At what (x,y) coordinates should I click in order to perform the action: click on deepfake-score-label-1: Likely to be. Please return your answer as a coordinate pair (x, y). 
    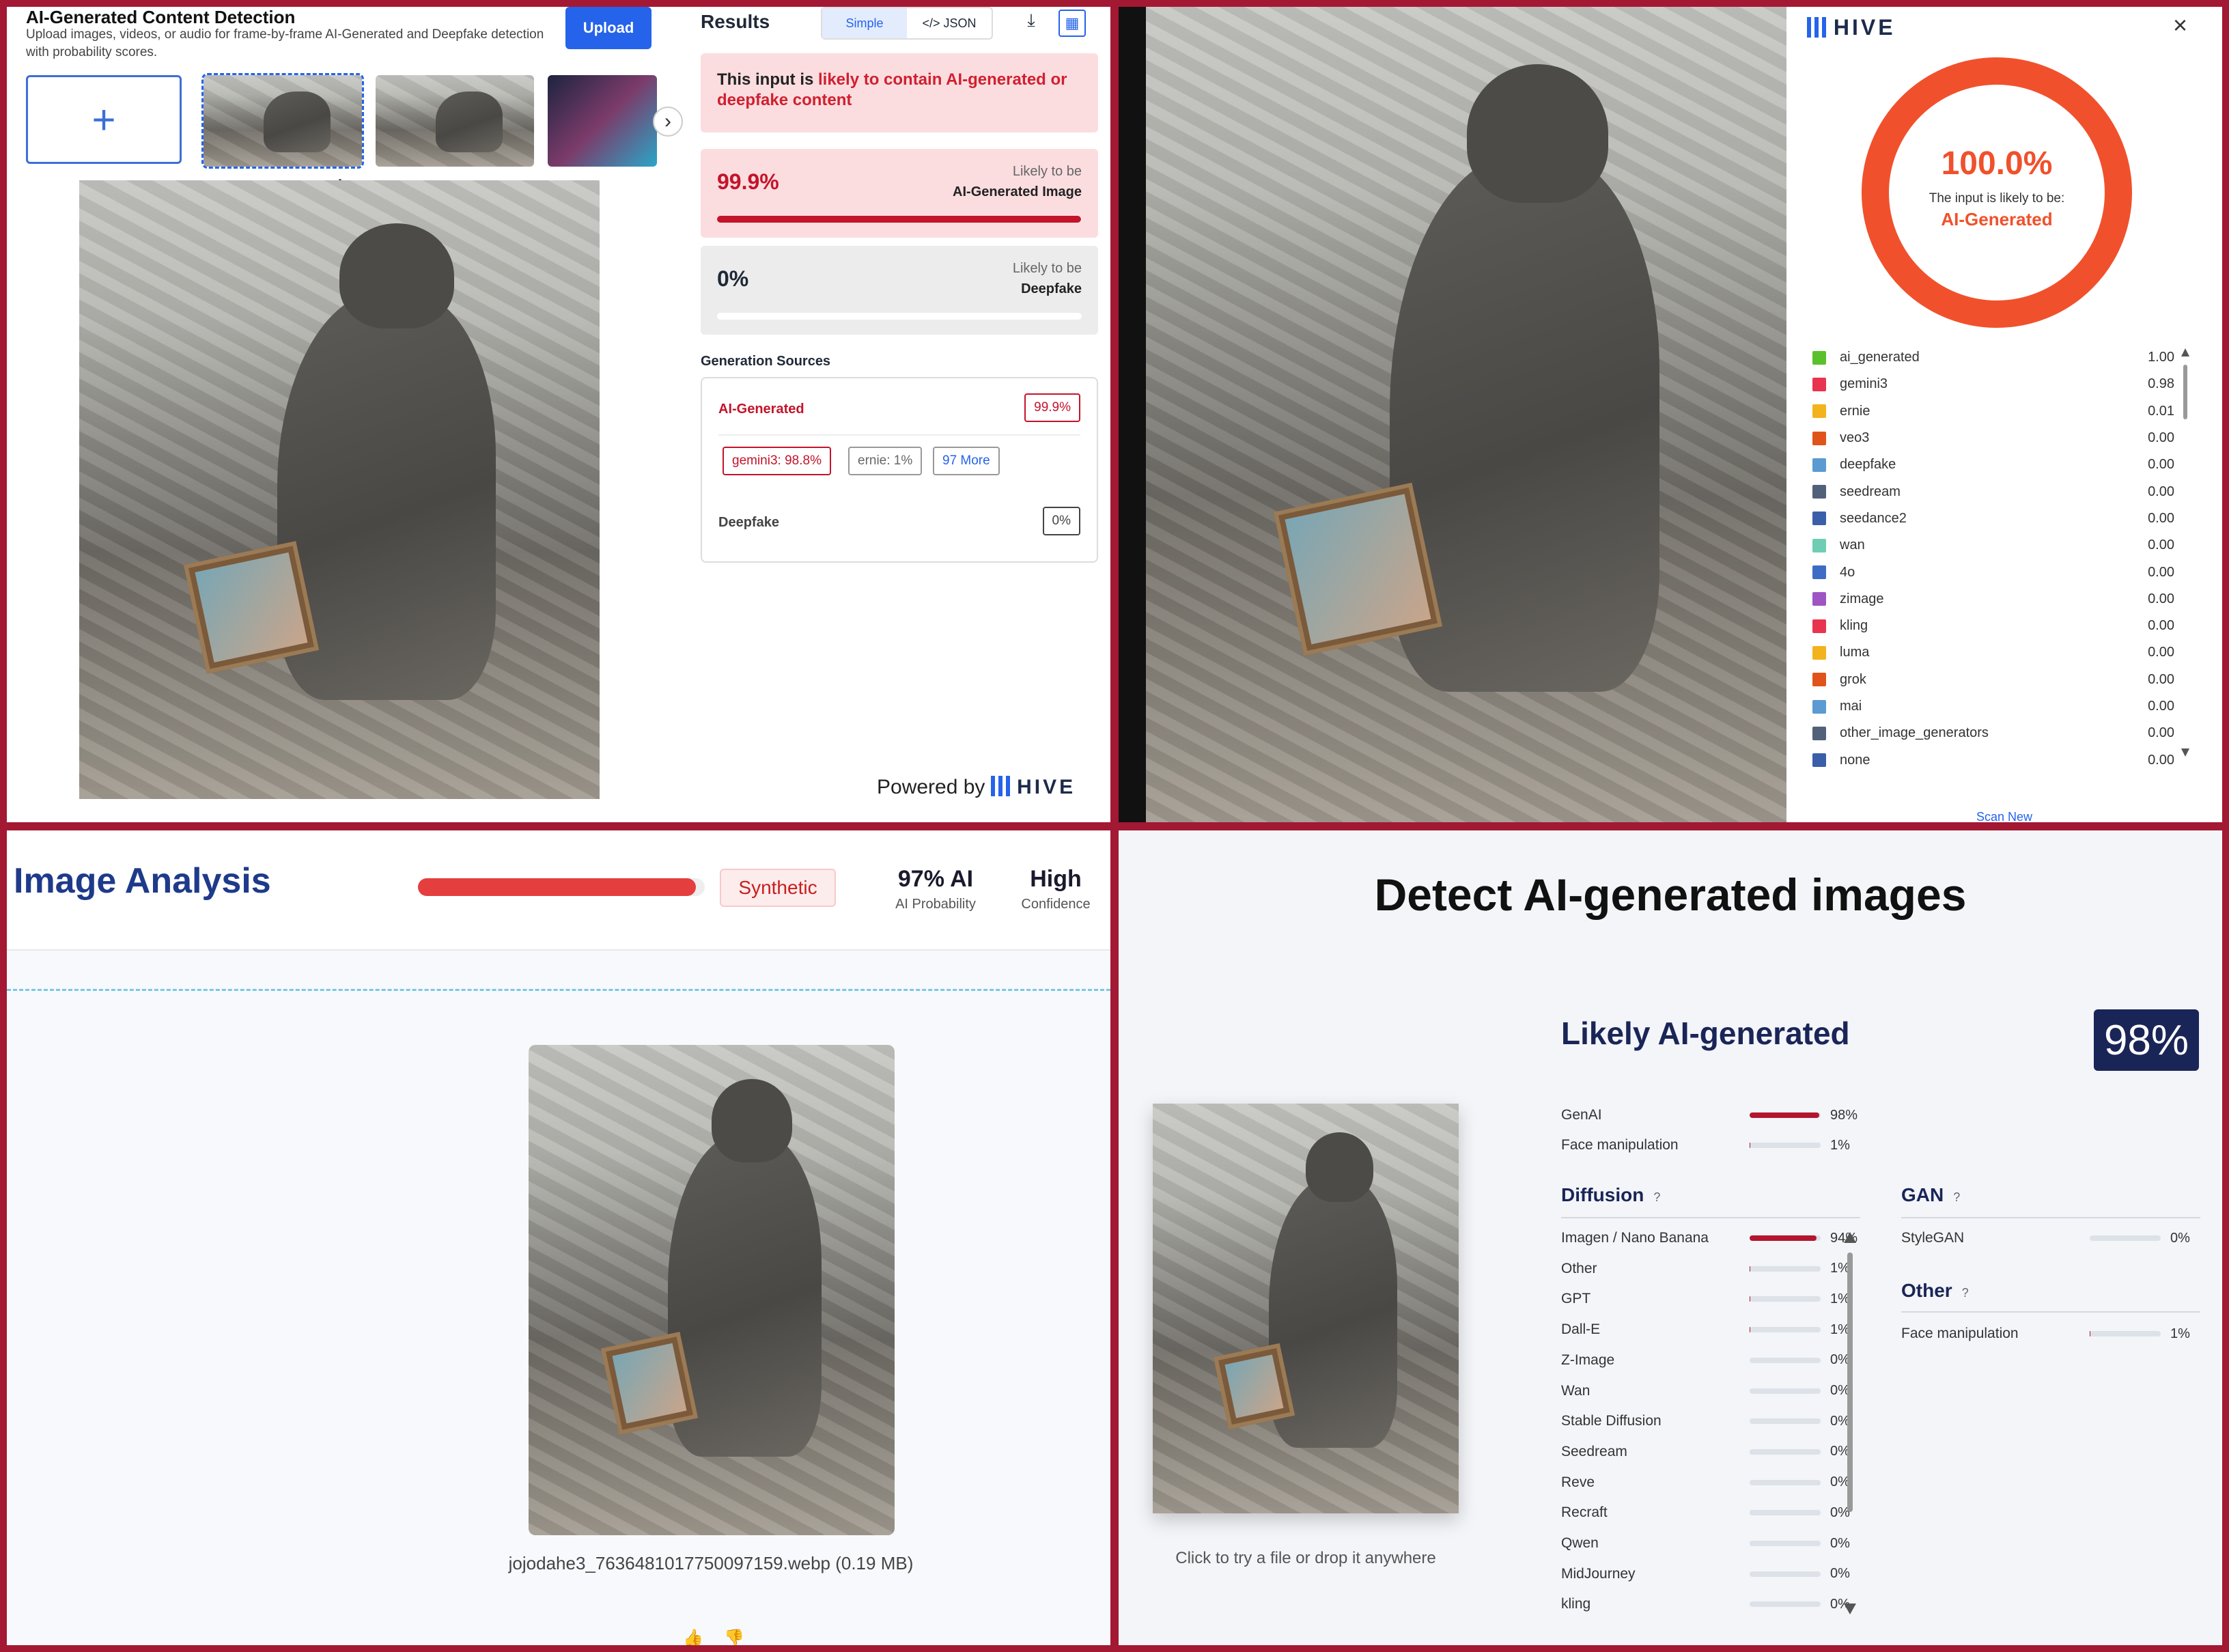
    Looking at the image, I should click on (1047, 268).